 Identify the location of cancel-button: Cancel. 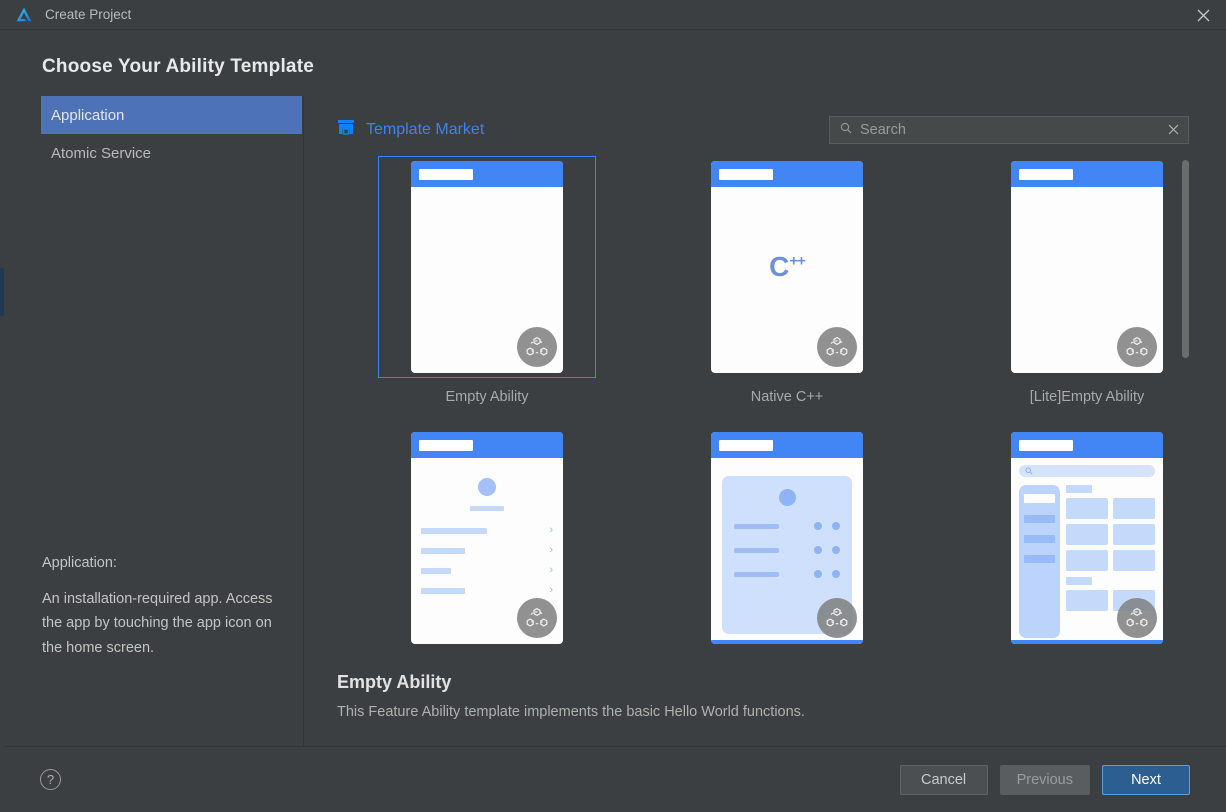
(943, 779).